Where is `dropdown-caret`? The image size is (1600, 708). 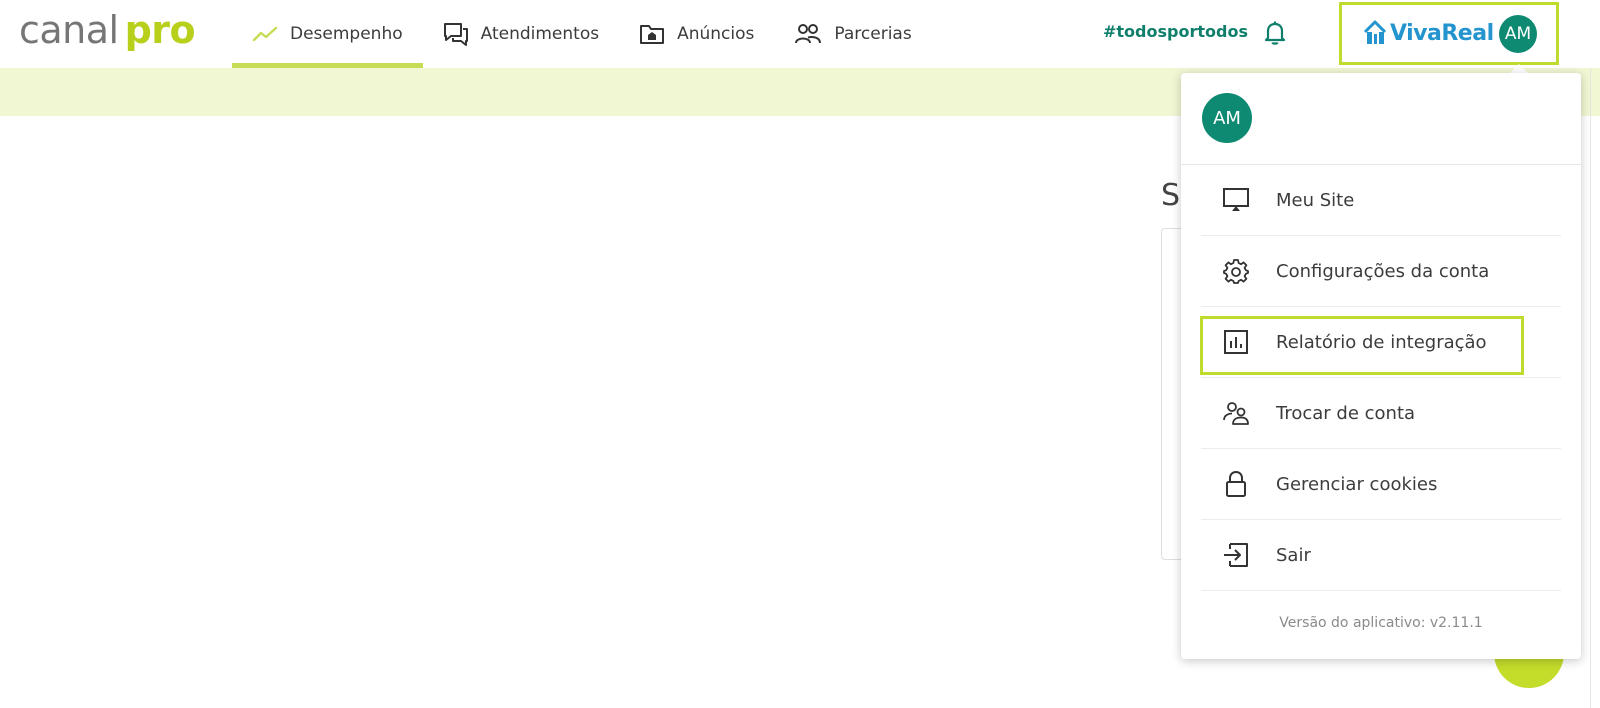 dropdown-caret is located at coordinates (1519, 68).